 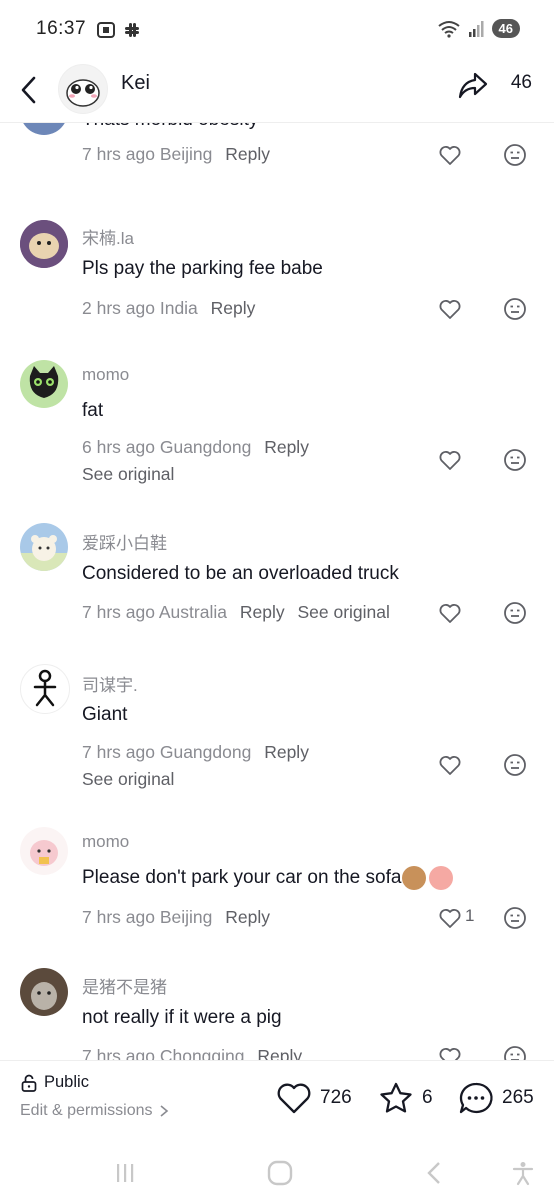 I want to click on peach-emoji-icon, so click(x=441, y=878).